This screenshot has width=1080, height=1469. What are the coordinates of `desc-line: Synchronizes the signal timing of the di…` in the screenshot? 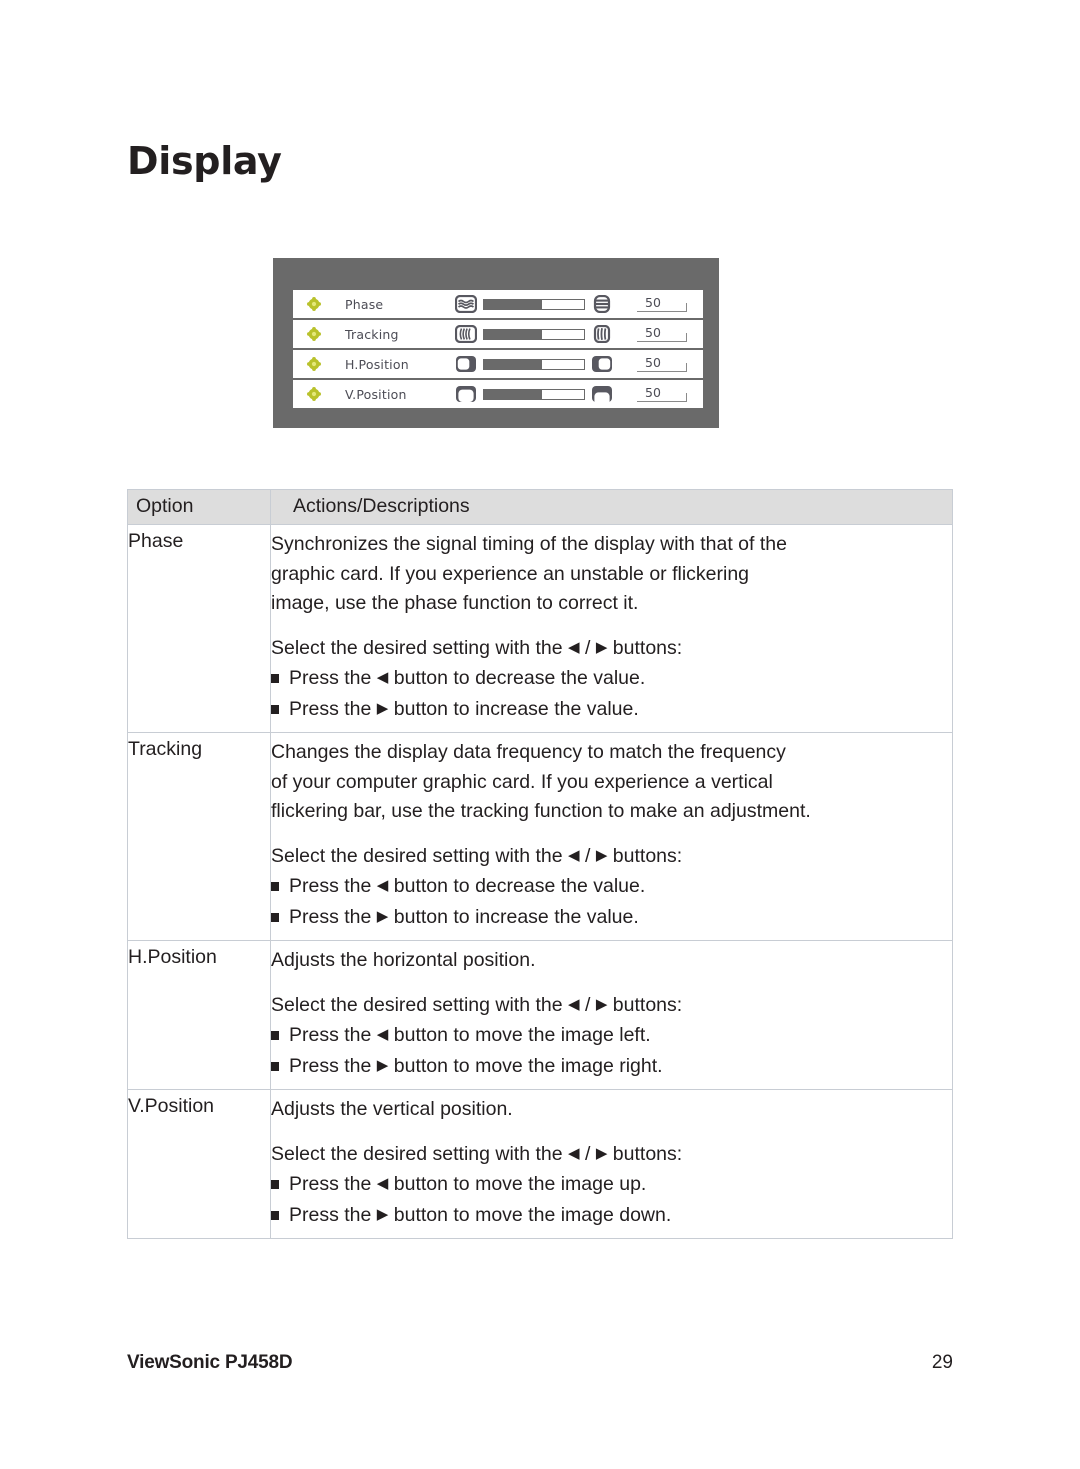 It's located at (529, 544).